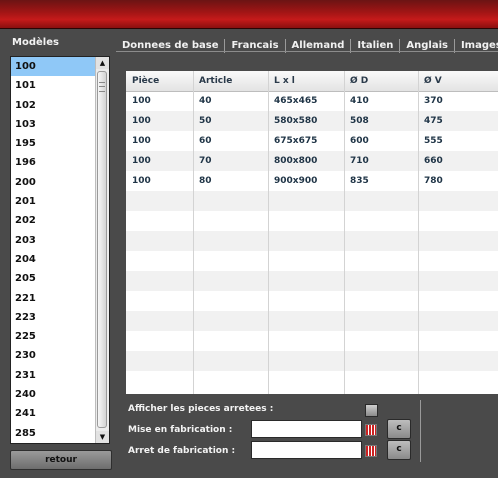 This screenshot has height=478, width=498. What do you see at coordinates (54, 278) in the screenshot?
I see `model-list-item: 205` at bounding box center [54, 278].